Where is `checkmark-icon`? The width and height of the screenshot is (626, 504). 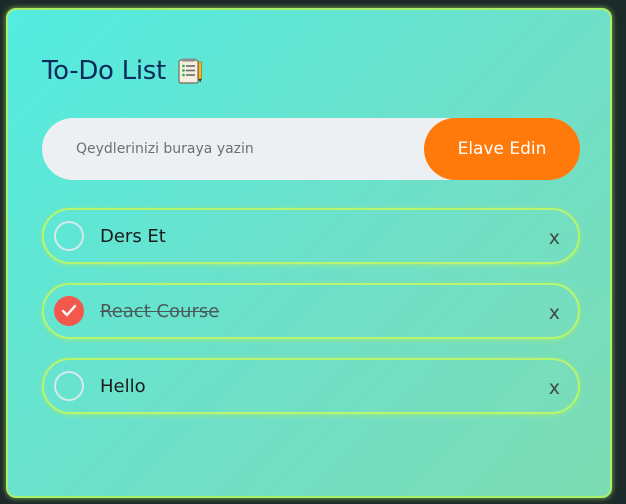
checkmark-icon is located at coordinates (69, 310).